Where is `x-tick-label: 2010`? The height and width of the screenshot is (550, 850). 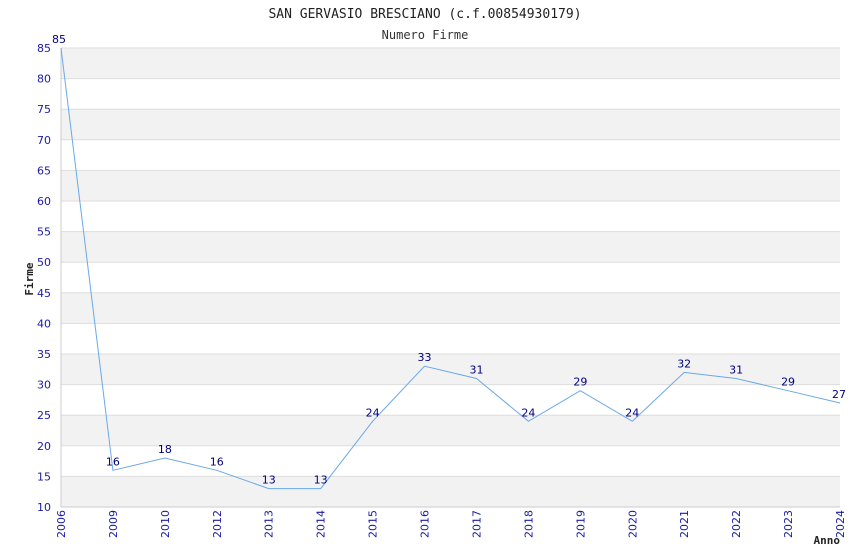 x-tick-label: 2010 is located at coordinates (165, 524).